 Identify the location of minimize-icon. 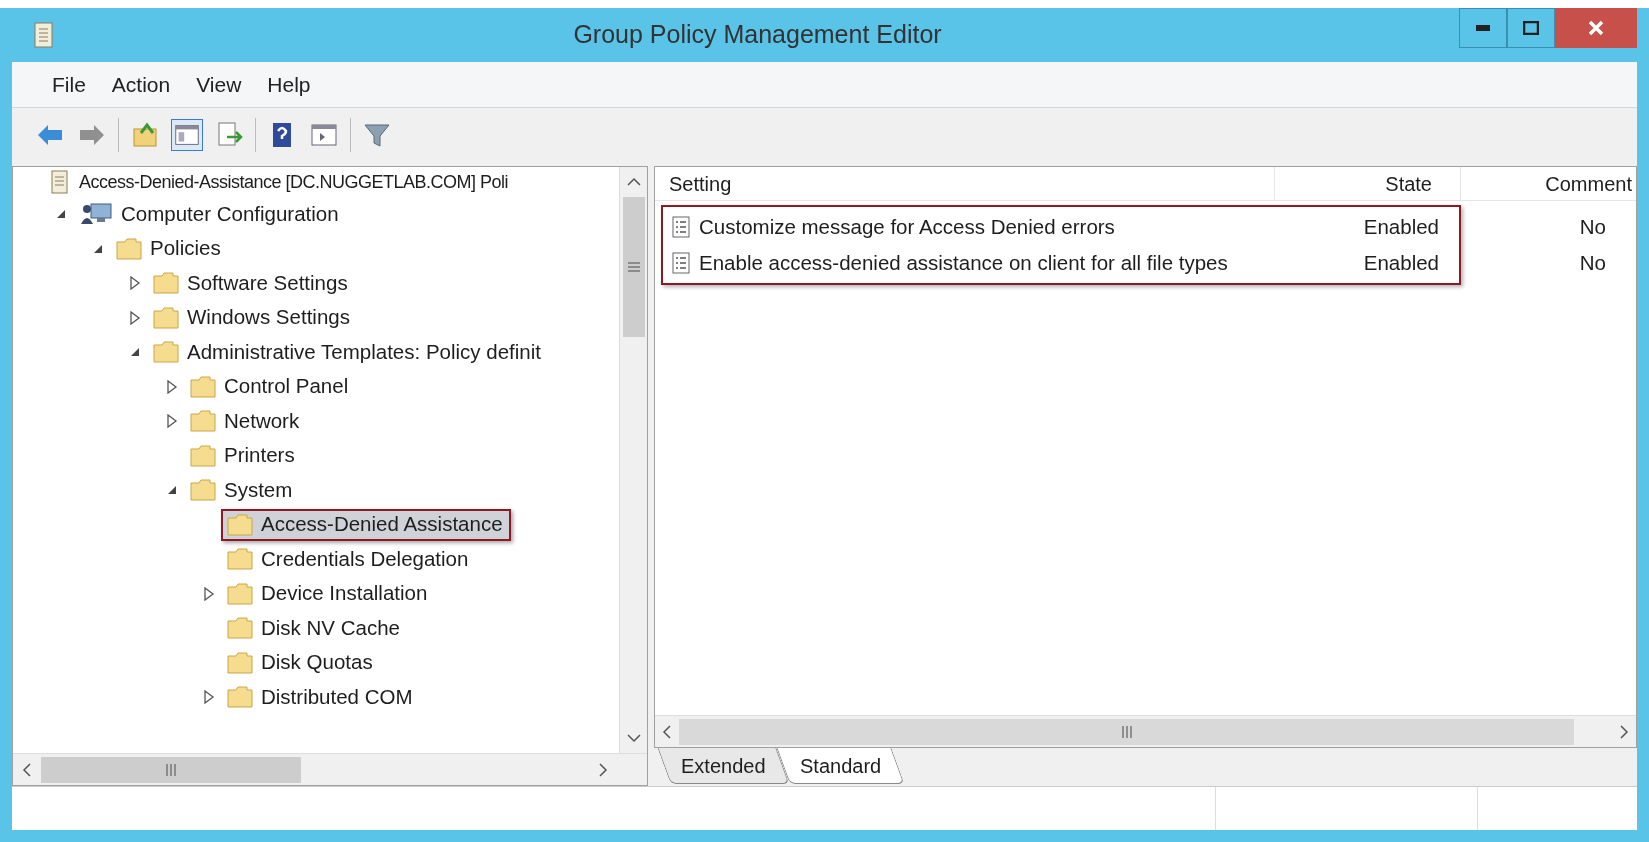
(1483, 28).